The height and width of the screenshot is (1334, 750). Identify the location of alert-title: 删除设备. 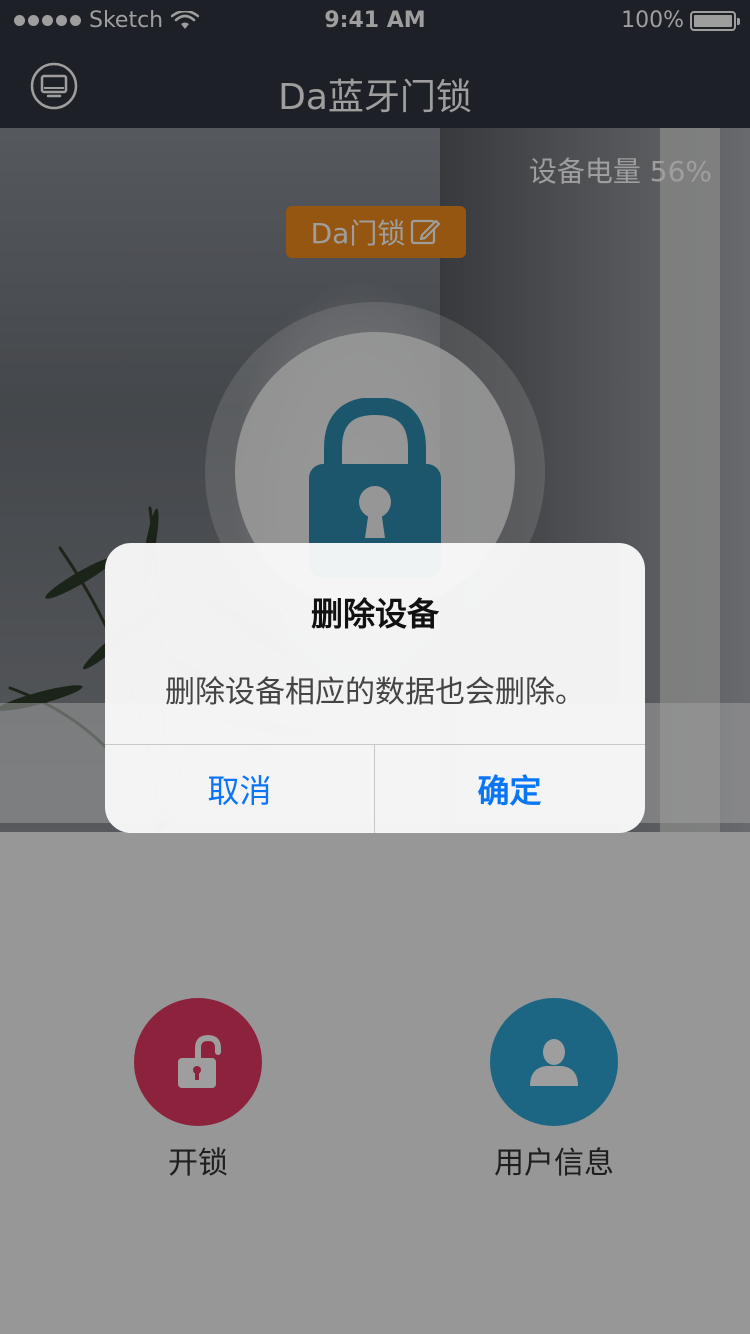
(374, 614).